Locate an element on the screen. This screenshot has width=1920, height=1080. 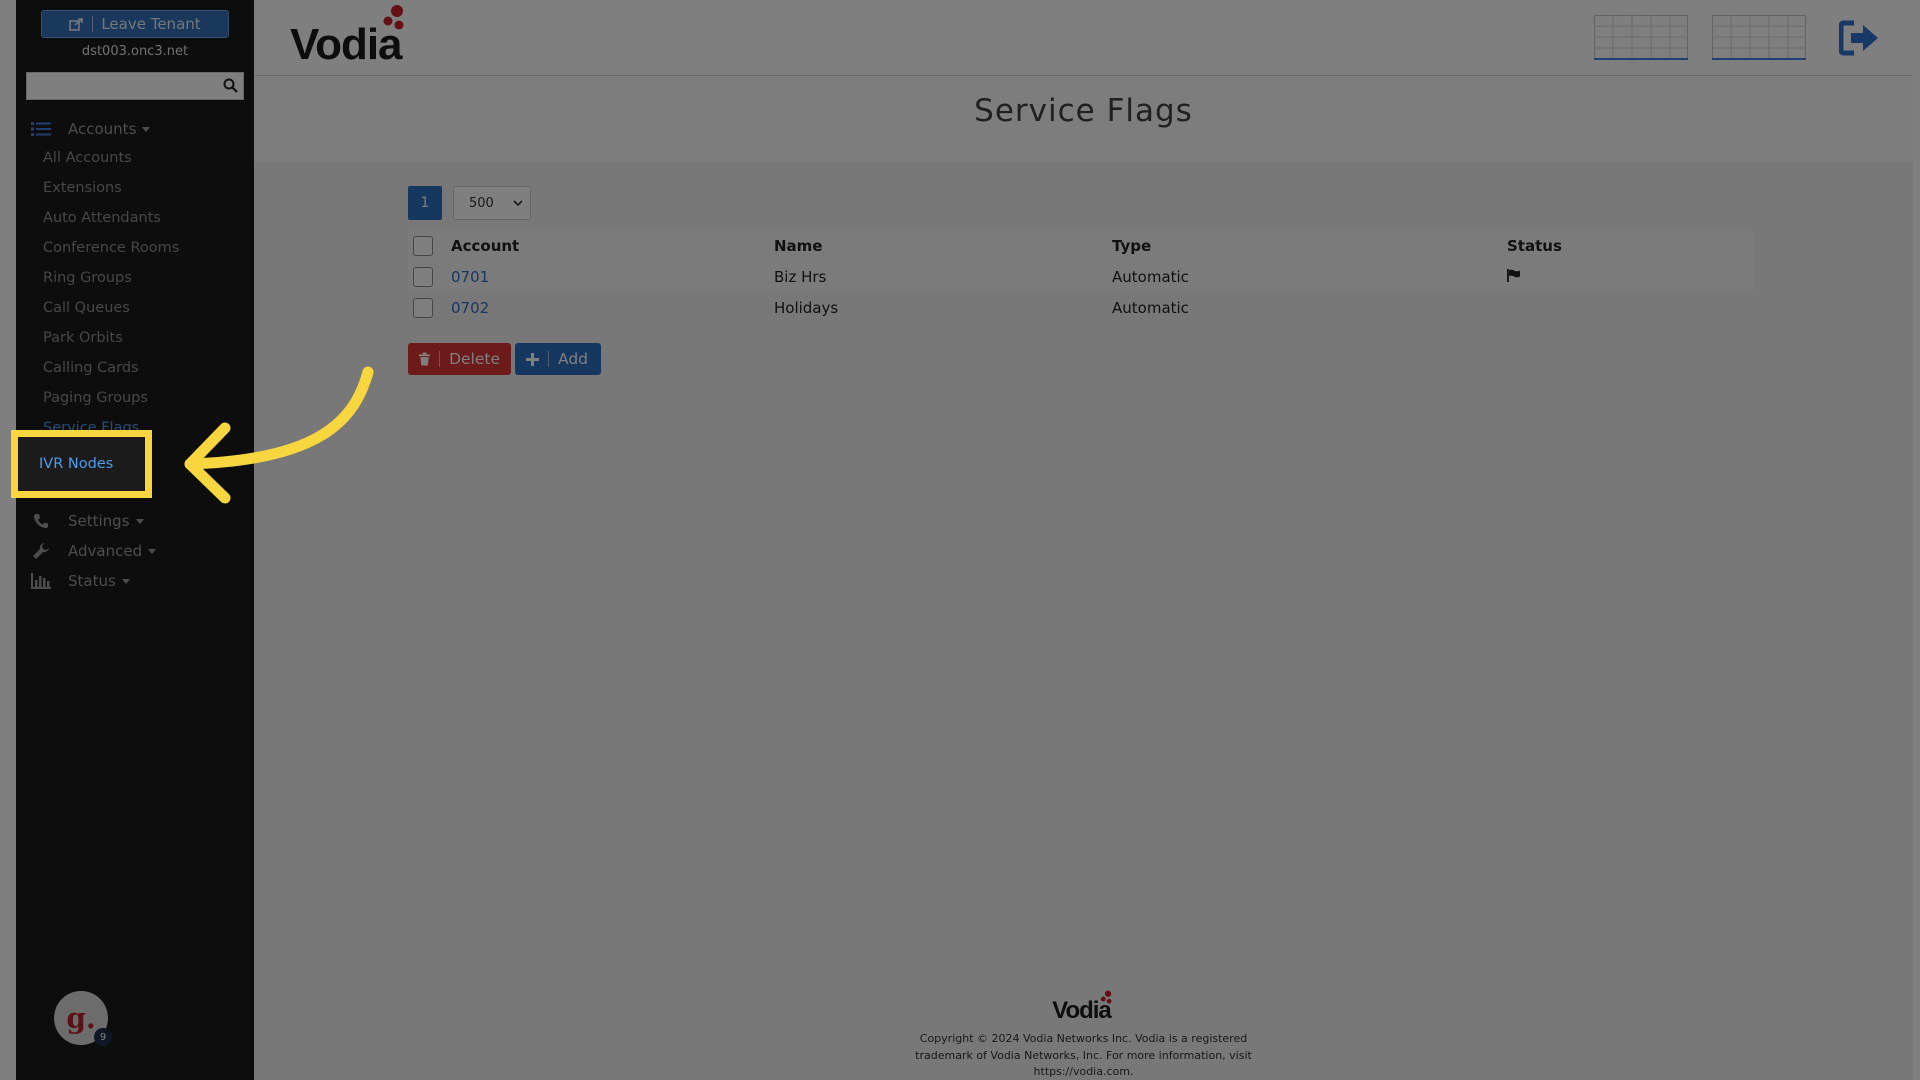
account-link: 0702 is located at coordinates (470, 308).